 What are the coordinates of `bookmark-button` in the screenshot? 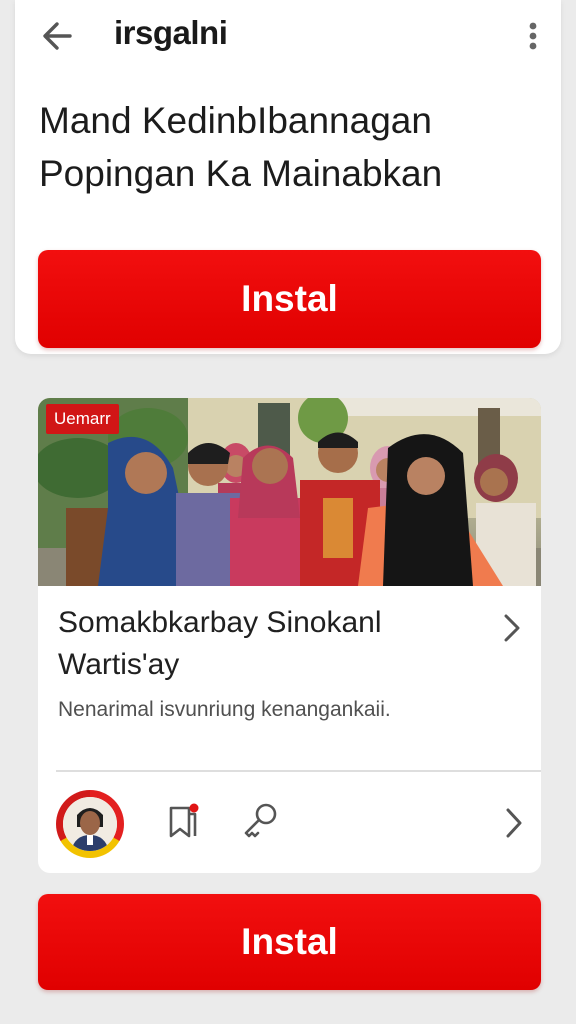 It's located at (183, 821).